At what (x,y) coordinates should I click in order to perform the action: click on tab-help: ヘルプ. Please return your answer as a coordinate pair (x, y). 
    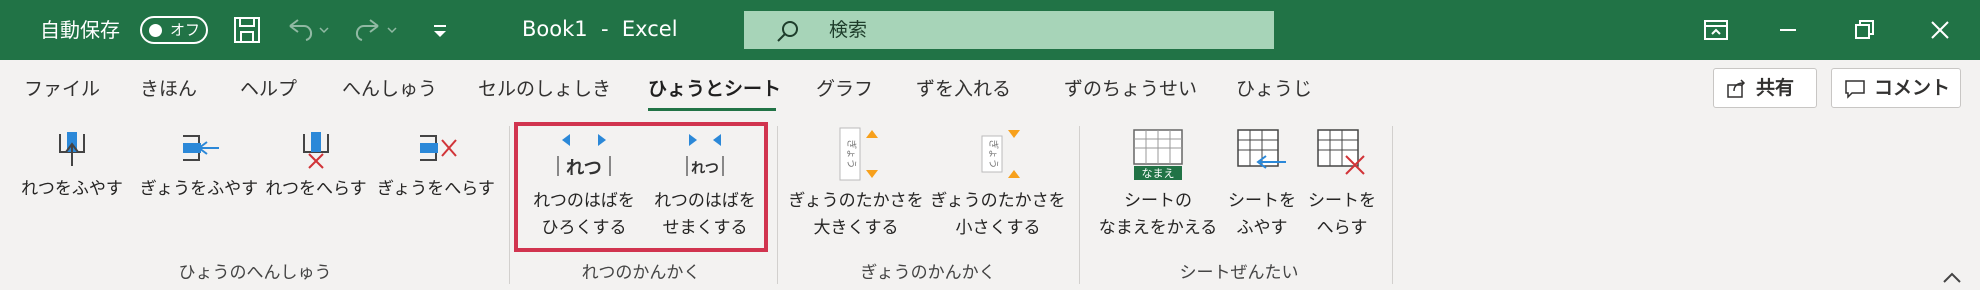
    Looking at the image, I should click on (268, 89).